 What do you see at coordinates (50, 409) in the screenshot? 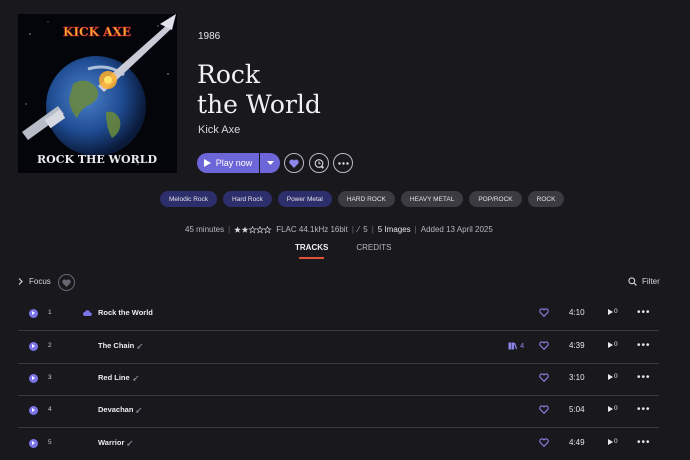
I see `track-number: 4` at bounding box center [50, 409].